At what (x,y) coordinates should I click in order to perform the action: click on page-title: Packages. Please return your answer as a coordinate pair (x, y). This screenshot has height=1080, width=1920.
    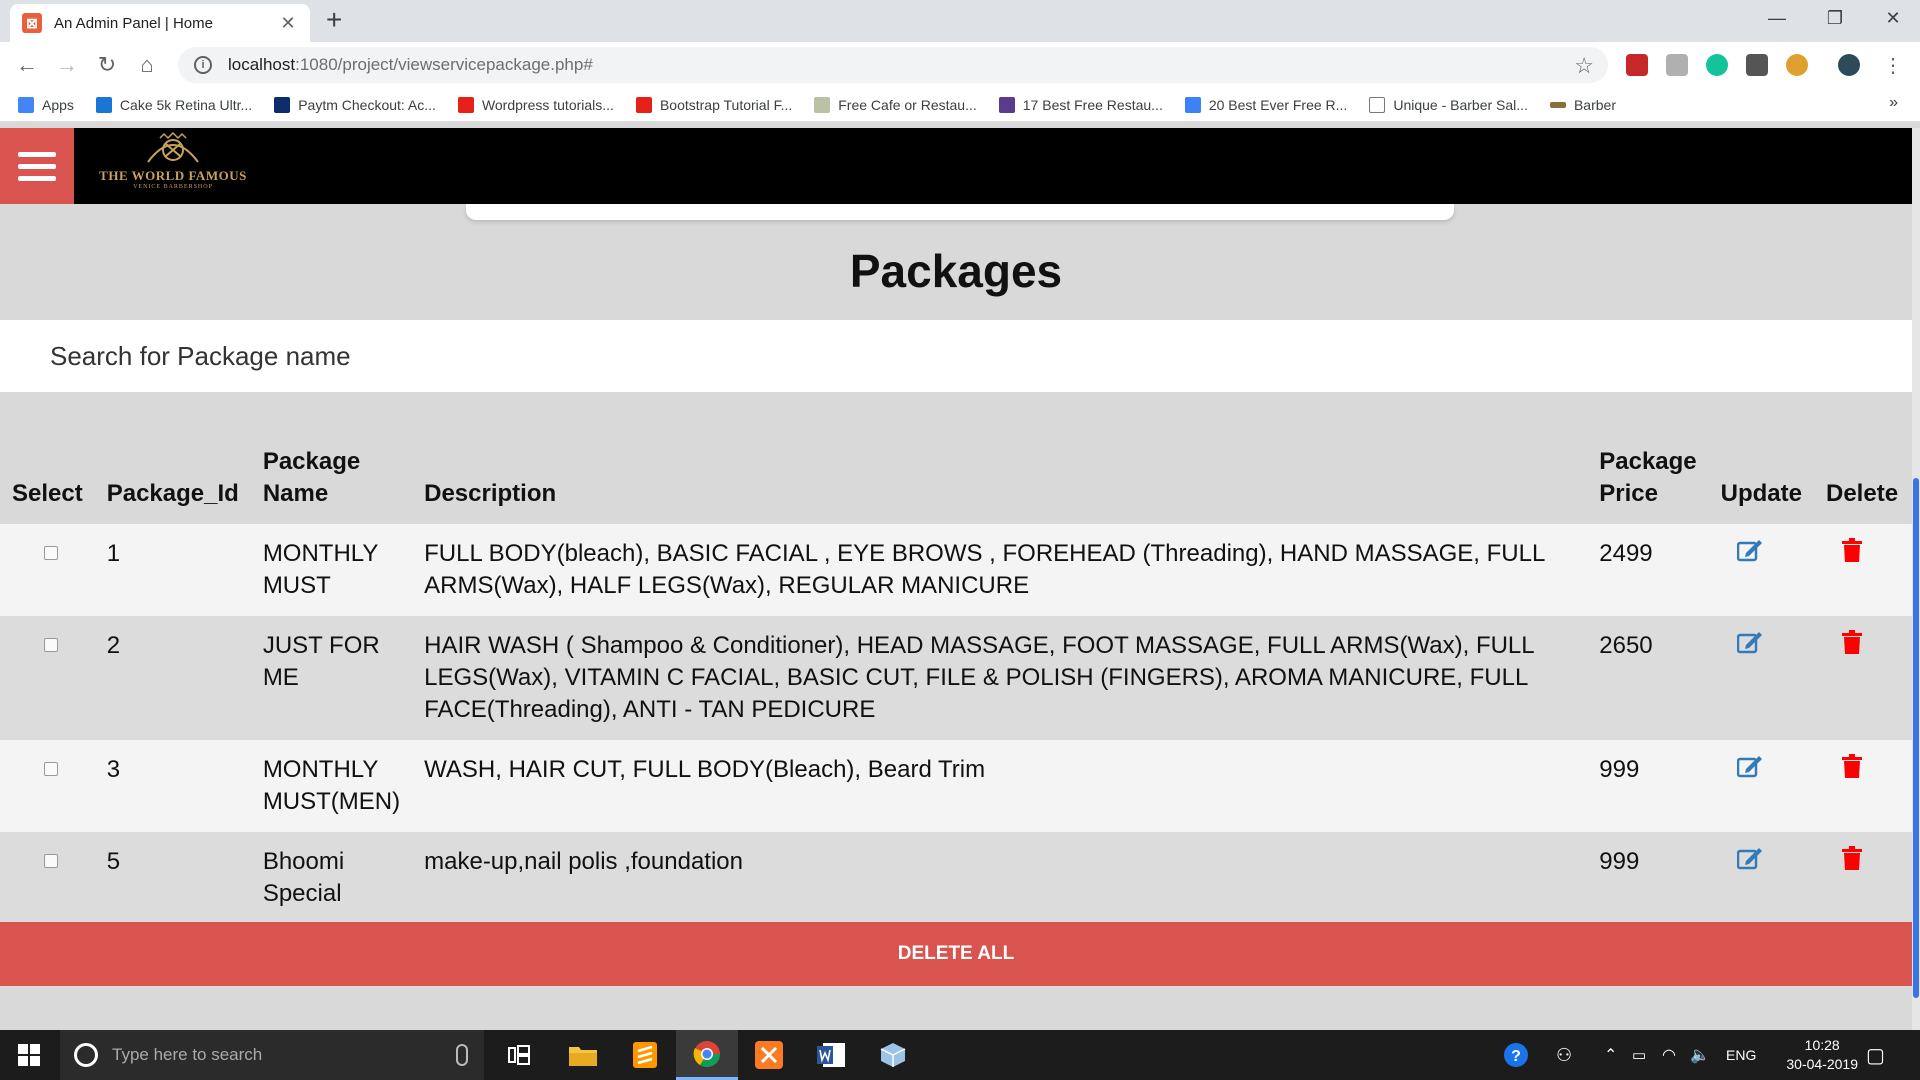
    Looking at the image, I should click on (956, 271).